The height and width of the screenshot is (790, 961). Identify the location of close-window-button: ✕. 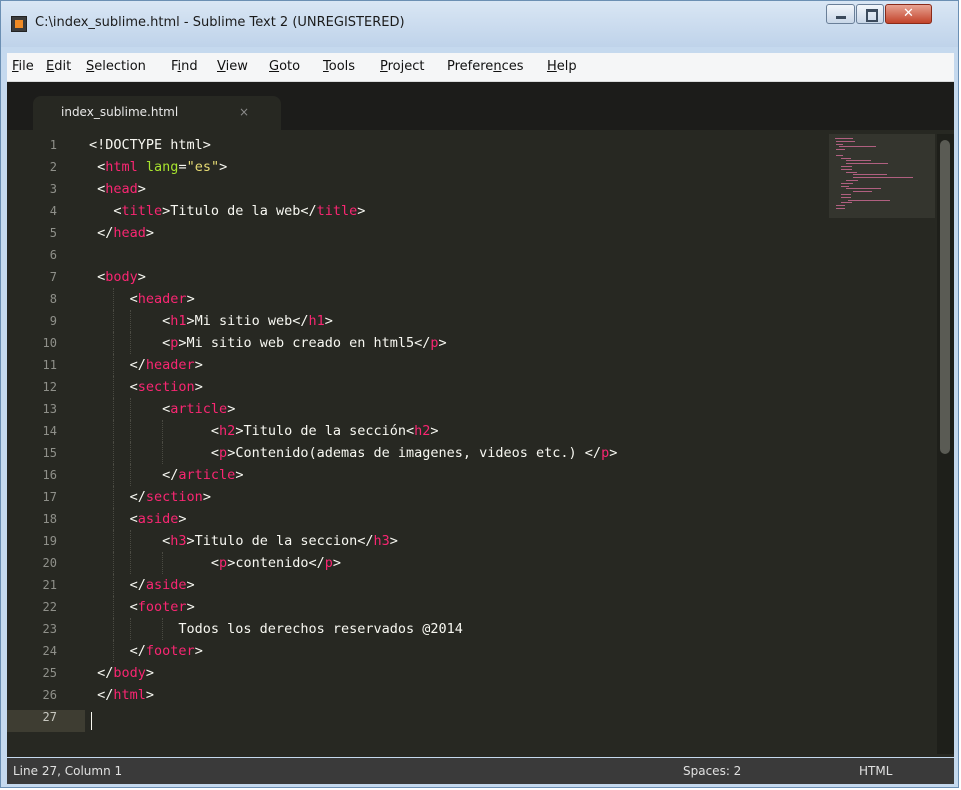
(908, 14).